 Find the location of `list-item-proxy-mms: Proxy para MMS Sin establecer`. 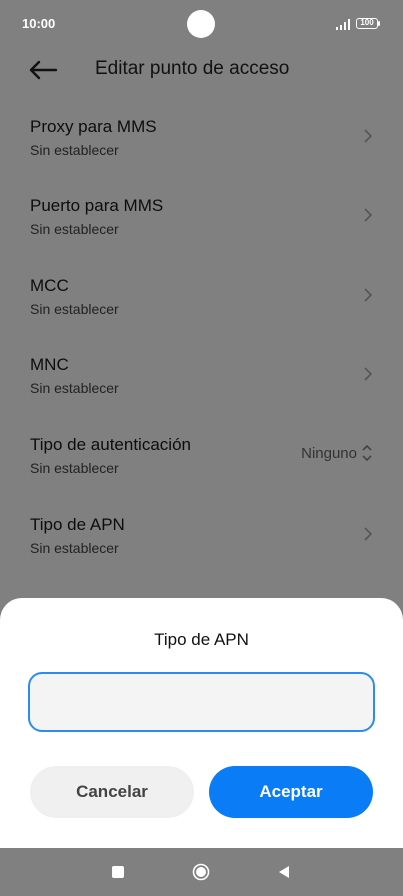

list-item-proxy-mms: Proxy para MMS Sin establecer is located at coordinates (201, 144).